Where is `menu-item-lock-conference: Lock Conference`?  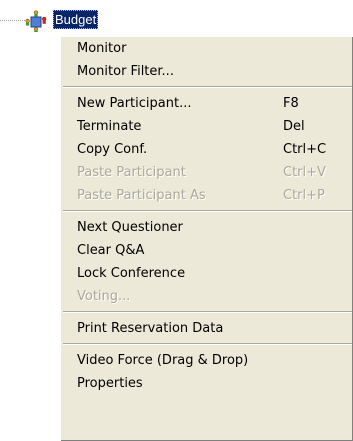
menu-item-lock-conference: Lock Conference is located at coordinates (207, 273).